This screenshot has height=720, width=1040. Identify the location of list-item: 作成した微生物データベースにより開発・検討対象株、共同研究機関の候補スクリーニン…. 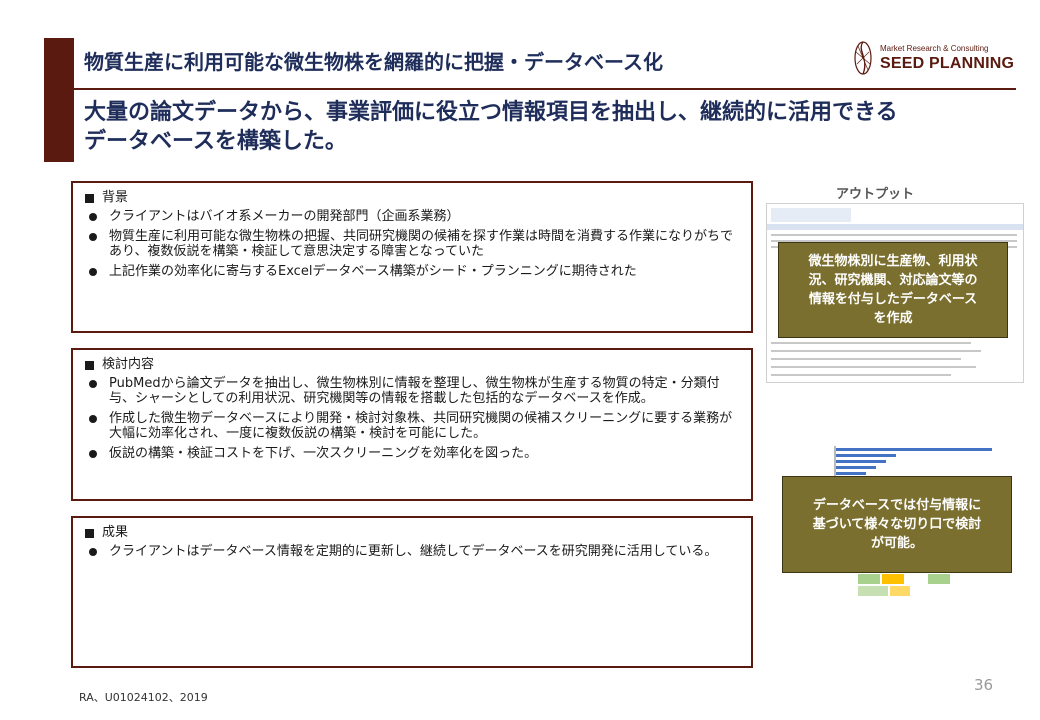
(413, 426).